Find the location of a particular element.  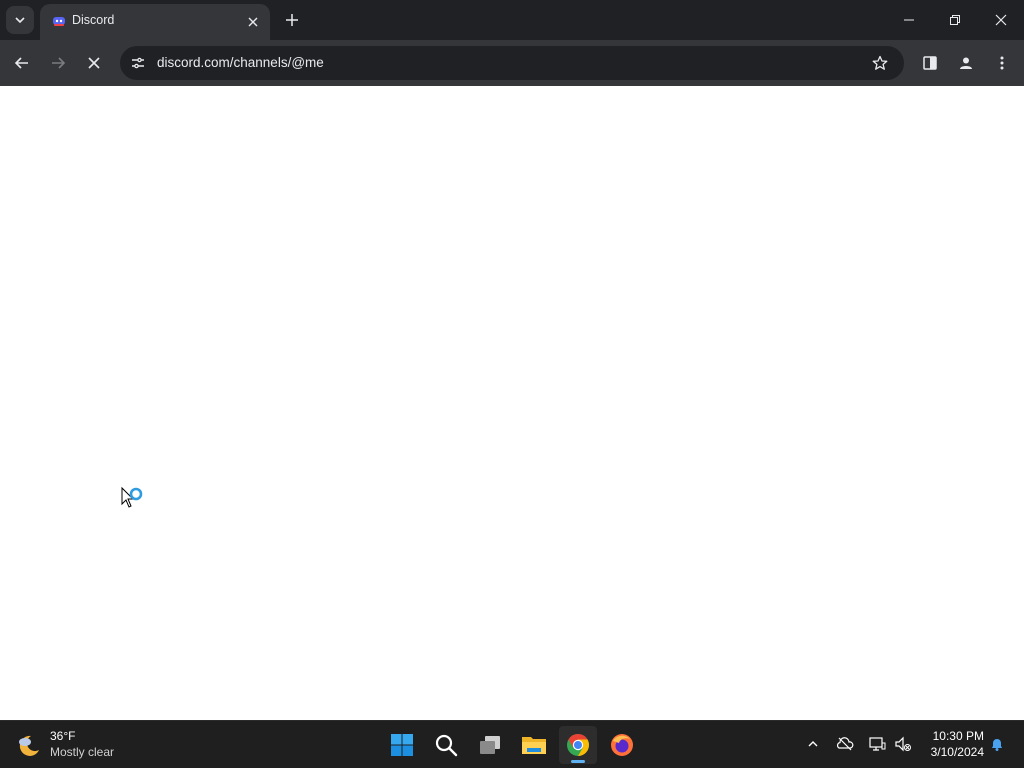

task-view-button is located at coordinates (490, 745).